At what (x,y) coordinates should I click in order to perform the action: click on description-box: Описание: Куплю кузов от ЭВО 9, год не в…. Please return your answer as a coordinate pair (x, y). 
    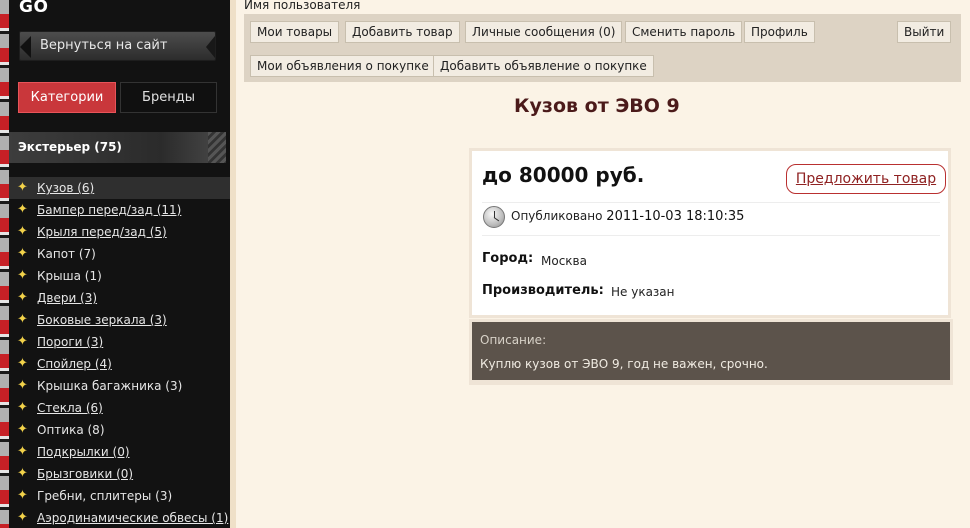
    Looking at the image, I should click on (711, 351).